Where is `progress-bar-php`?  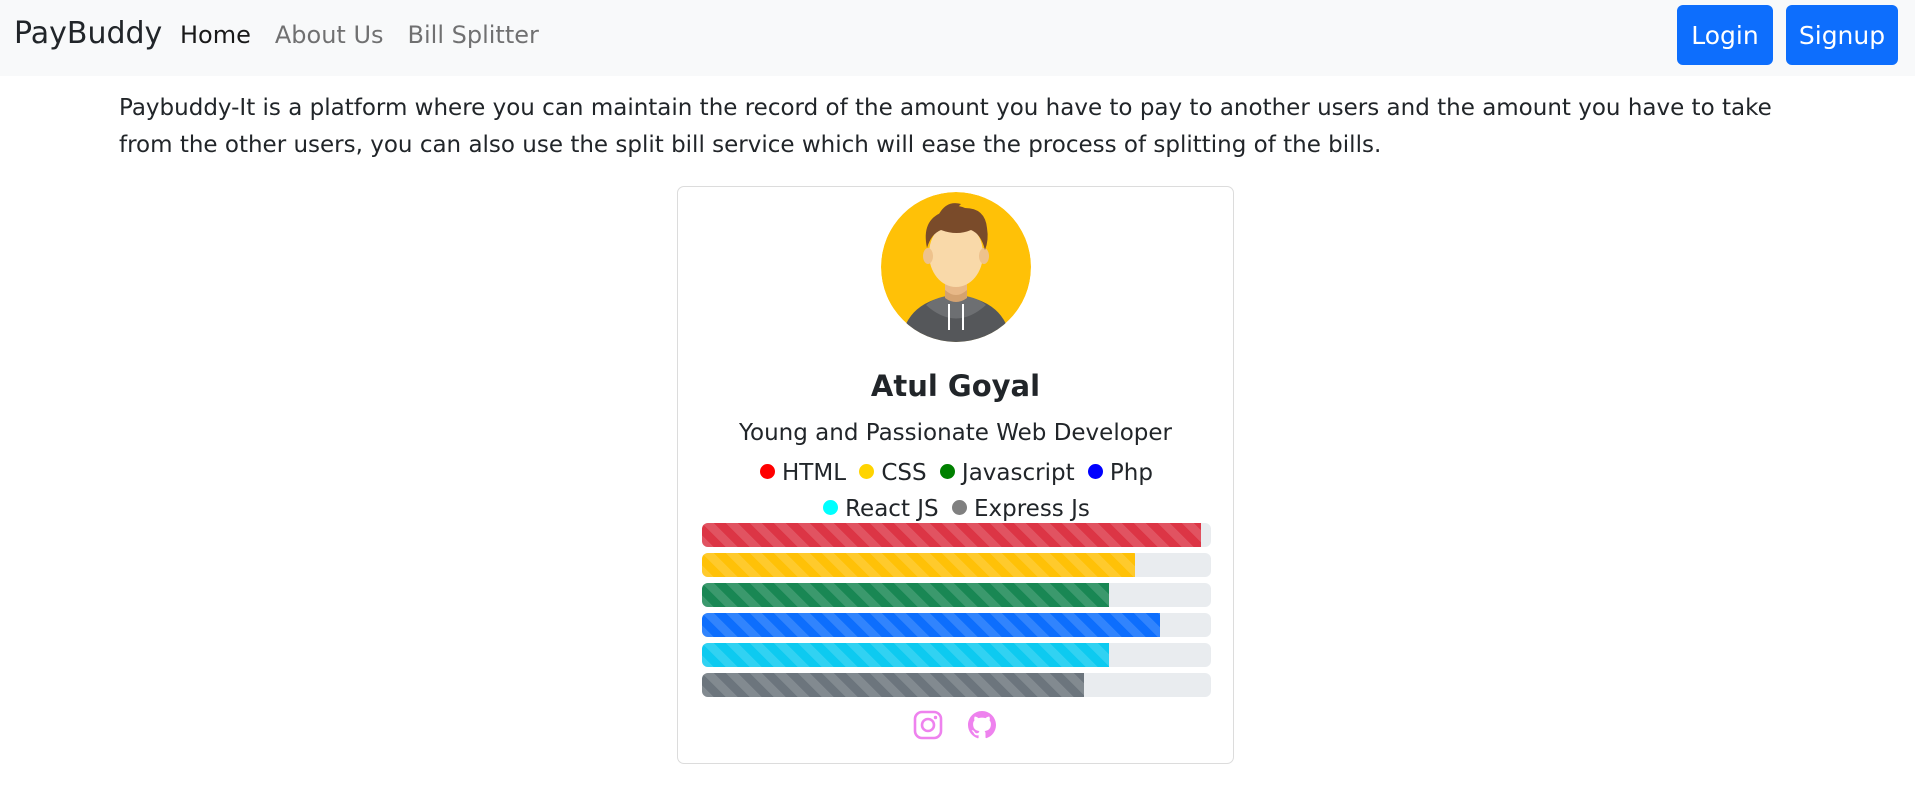
progress-bar-php is located at coordinates (931, 625).